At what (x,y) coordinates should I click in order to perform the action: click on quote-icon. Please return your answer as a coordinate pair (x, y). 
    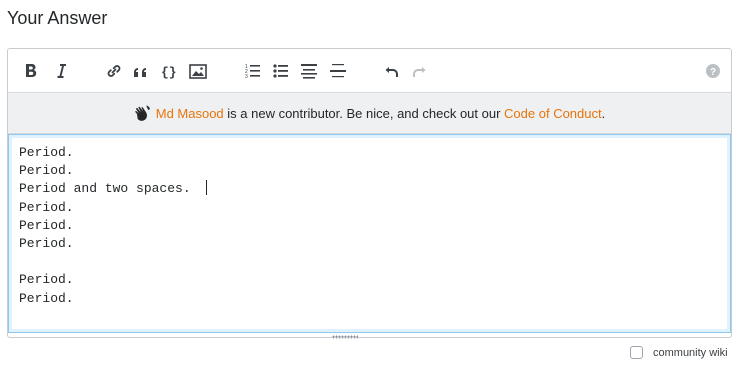
    Looking at the image, I should click on (140, 72).